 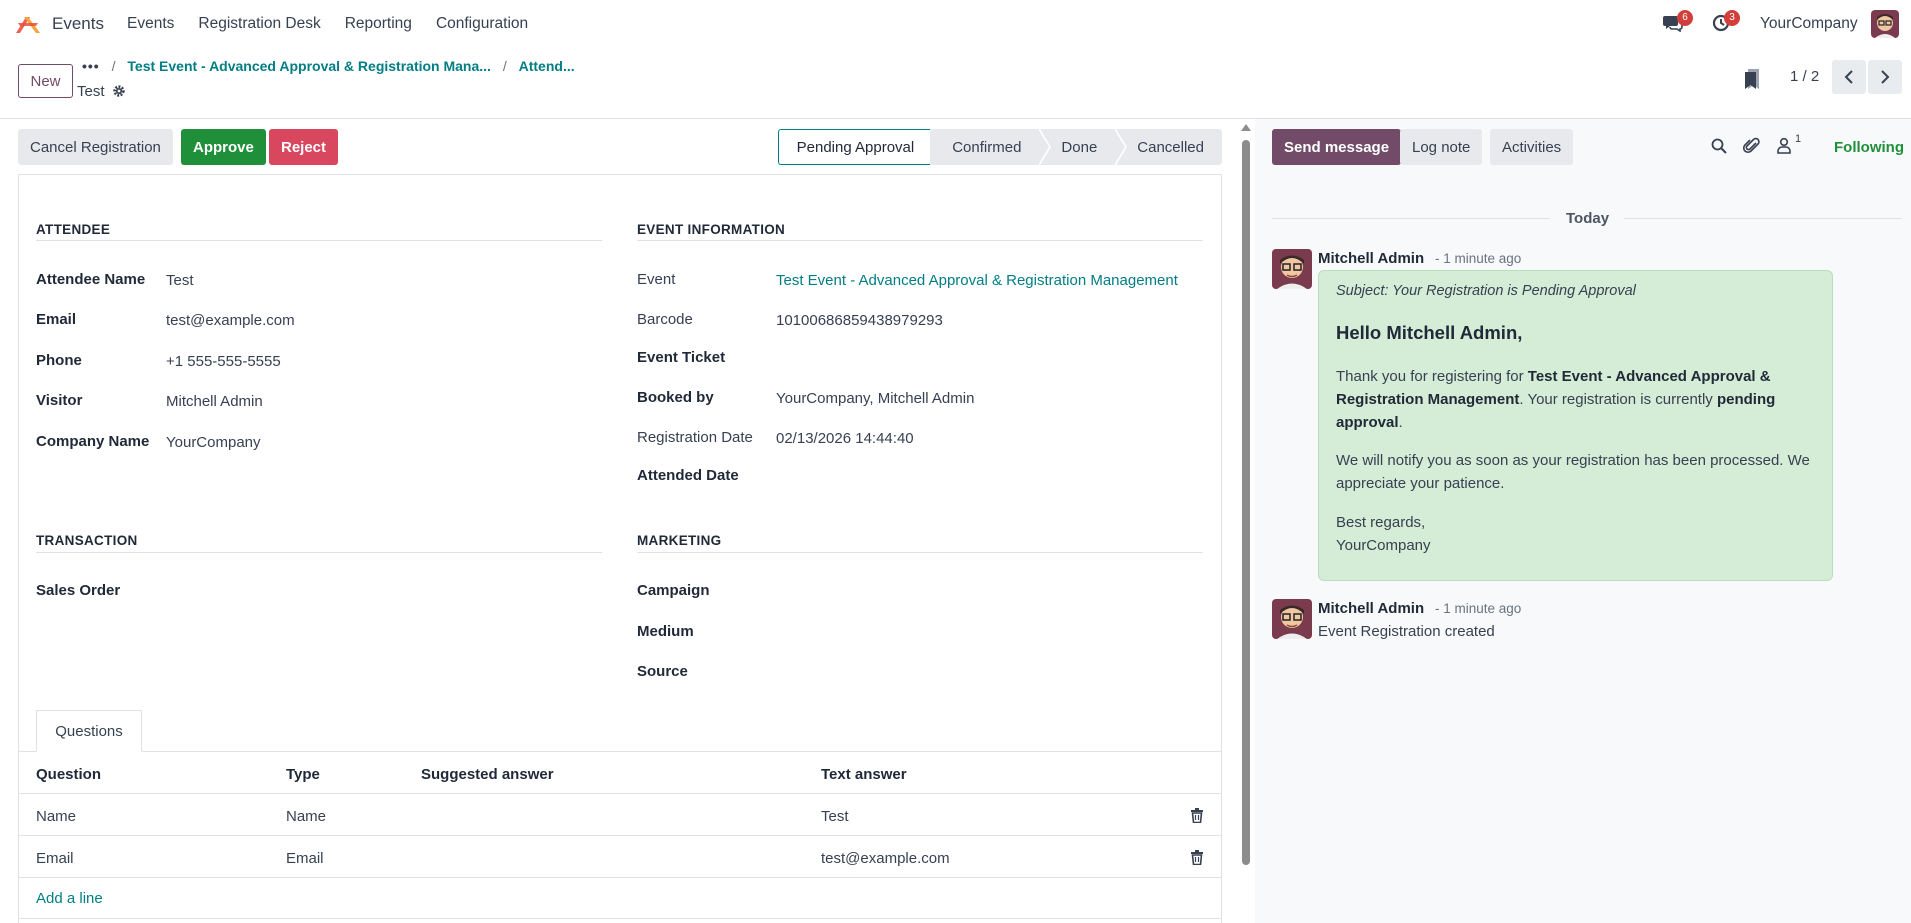 I want to click on stage-label: Confirmed, so click(x=987, y=147).